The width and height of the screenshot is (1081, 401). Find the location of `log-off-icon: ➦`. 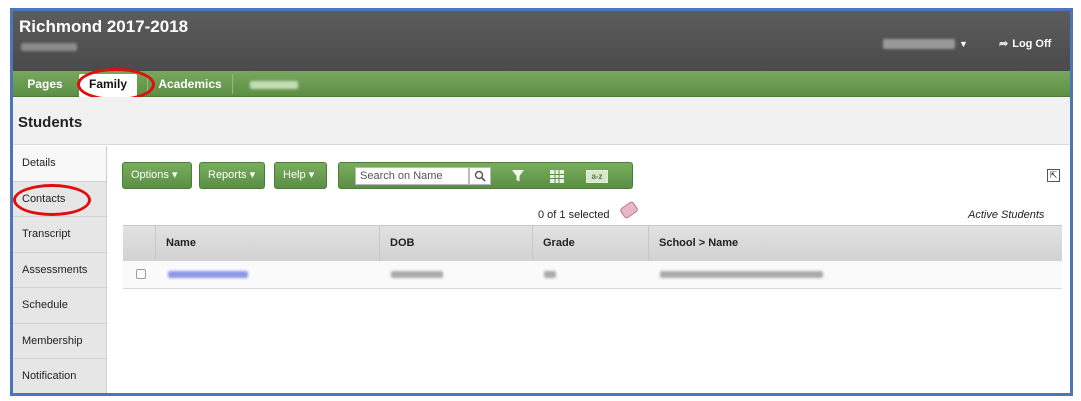

log-off-icon: ➦ is located at coordinates (1004, 44).